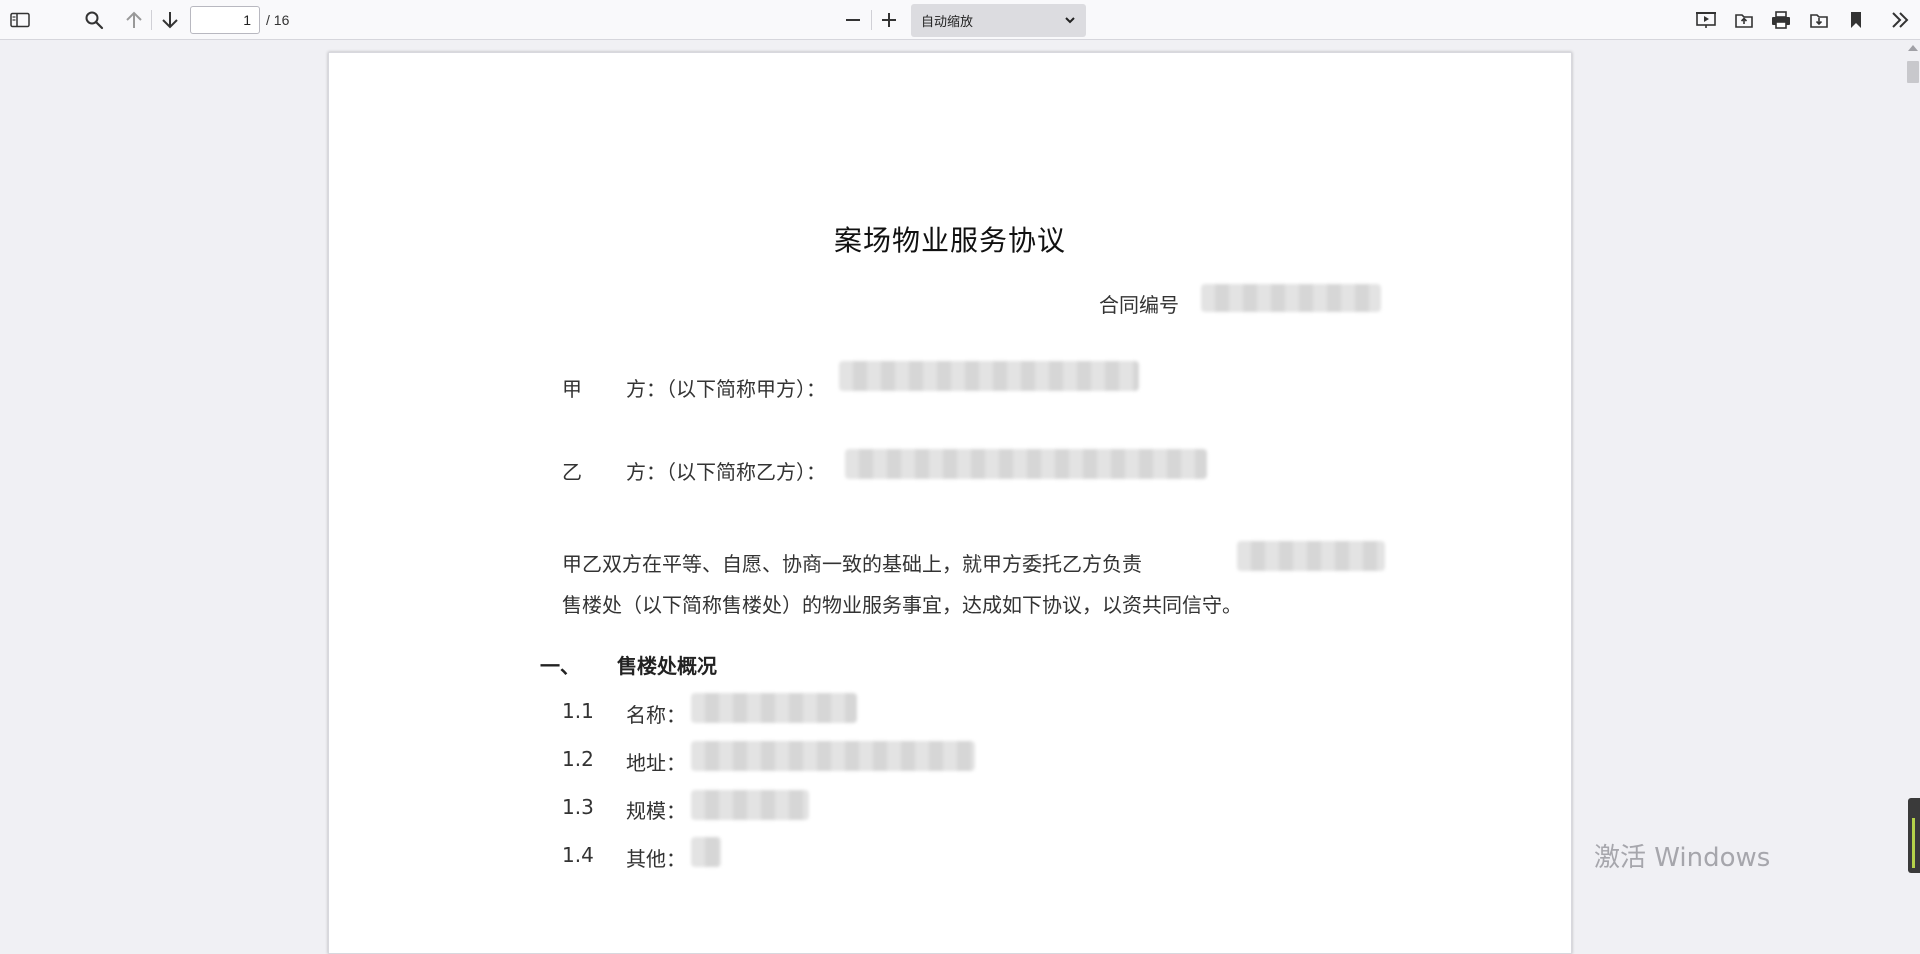 The width and height of the screenshot is (1920, 954). What do you see at coordinates (947, 22) in the screenshot?
I see `zoom-select-value: 自动缩放` at bounding box center [947, 22].